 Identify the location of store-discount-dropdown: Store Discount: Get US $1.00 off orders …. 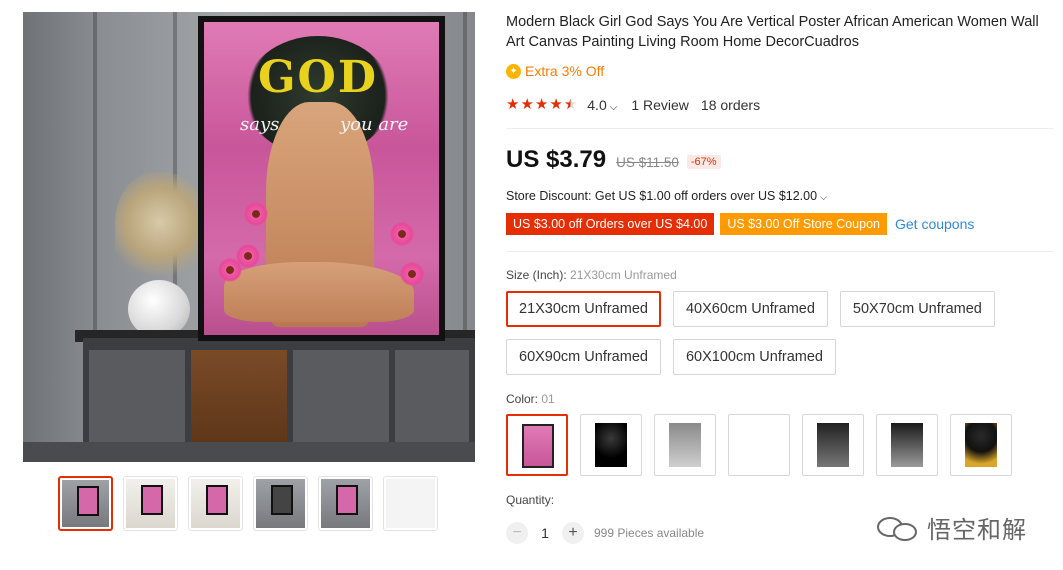
(666, 196).